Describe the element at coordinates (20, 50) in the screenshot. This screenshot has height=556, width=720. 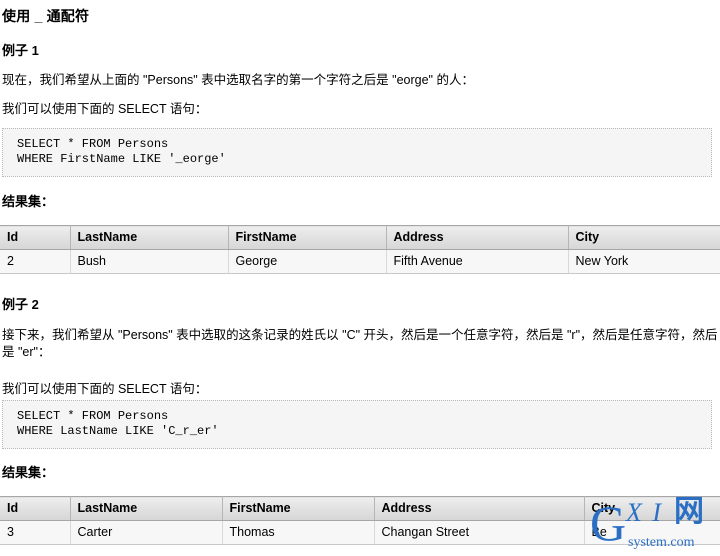
I see `example-1-heading: 例子 1` at that location.